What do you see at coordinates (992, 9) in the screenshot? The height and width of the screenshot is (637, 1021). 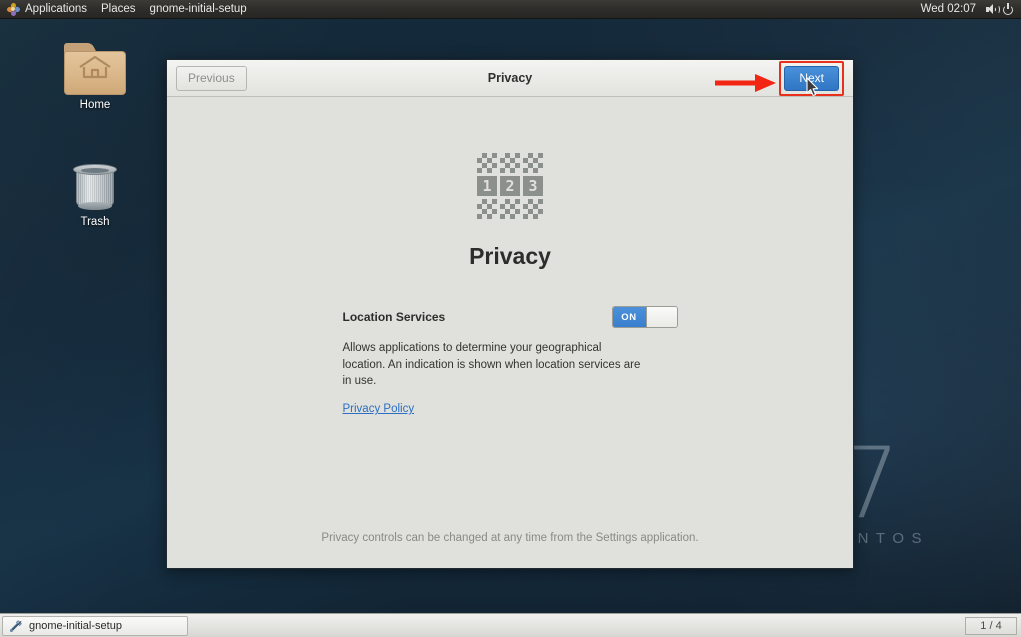 I see `volume-icon` at bounding box center [992, 9].